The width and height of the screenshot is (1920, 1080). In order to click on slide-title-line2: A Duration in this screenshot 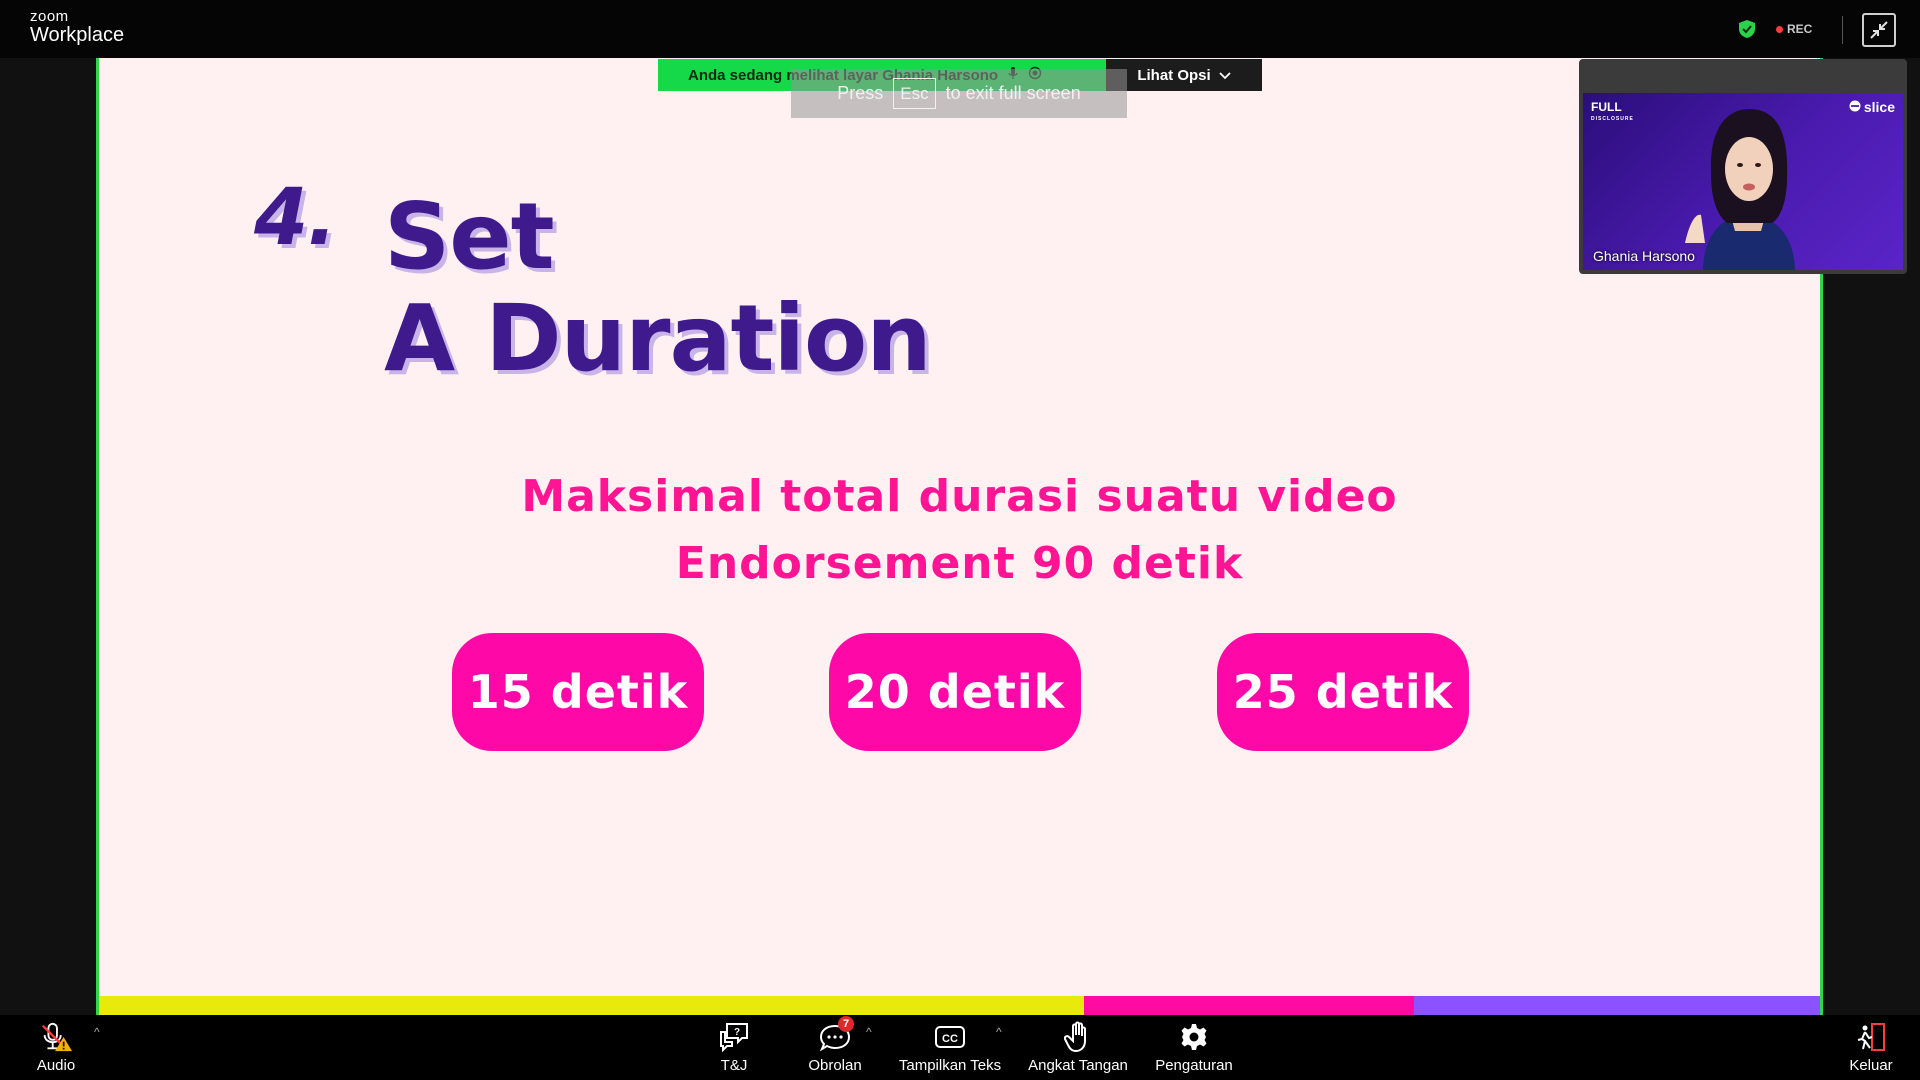, I will do `click(658, 338)`.